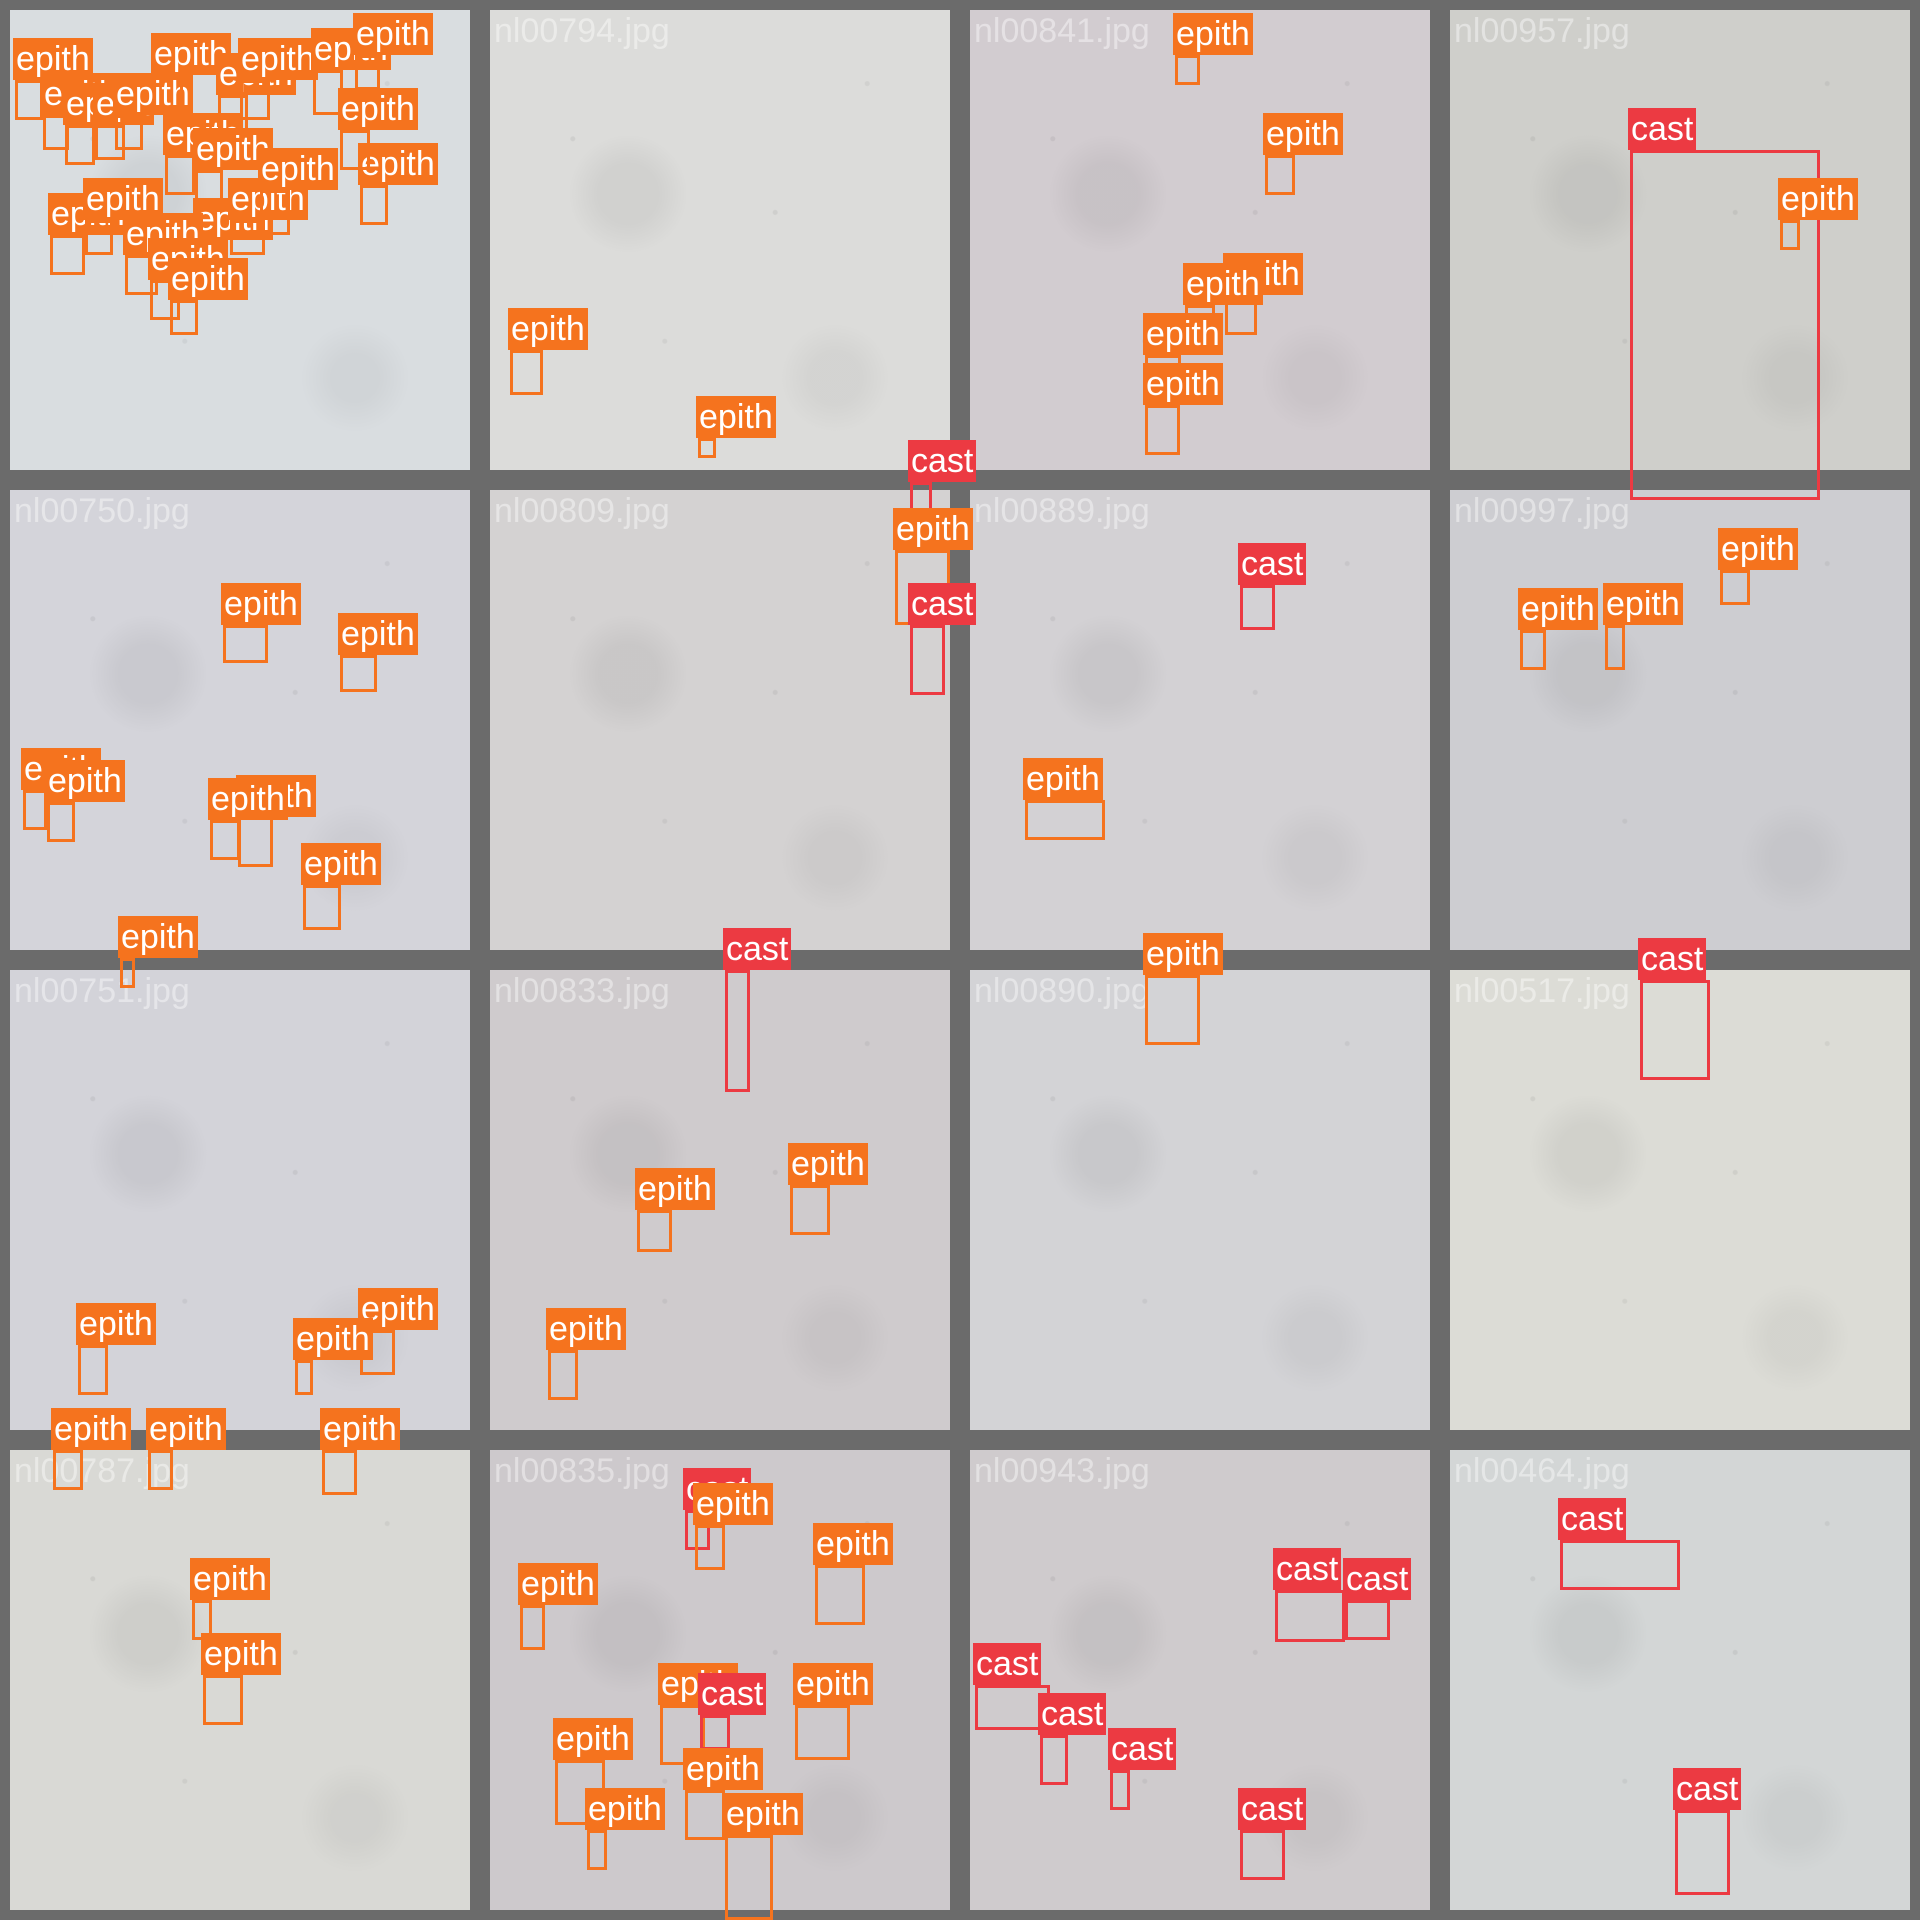 The image size is (1920, 1920). Describe the element at coordinates (102, 511) in the screenshot. I see `image-filename: nl00750.jpg` at that location.